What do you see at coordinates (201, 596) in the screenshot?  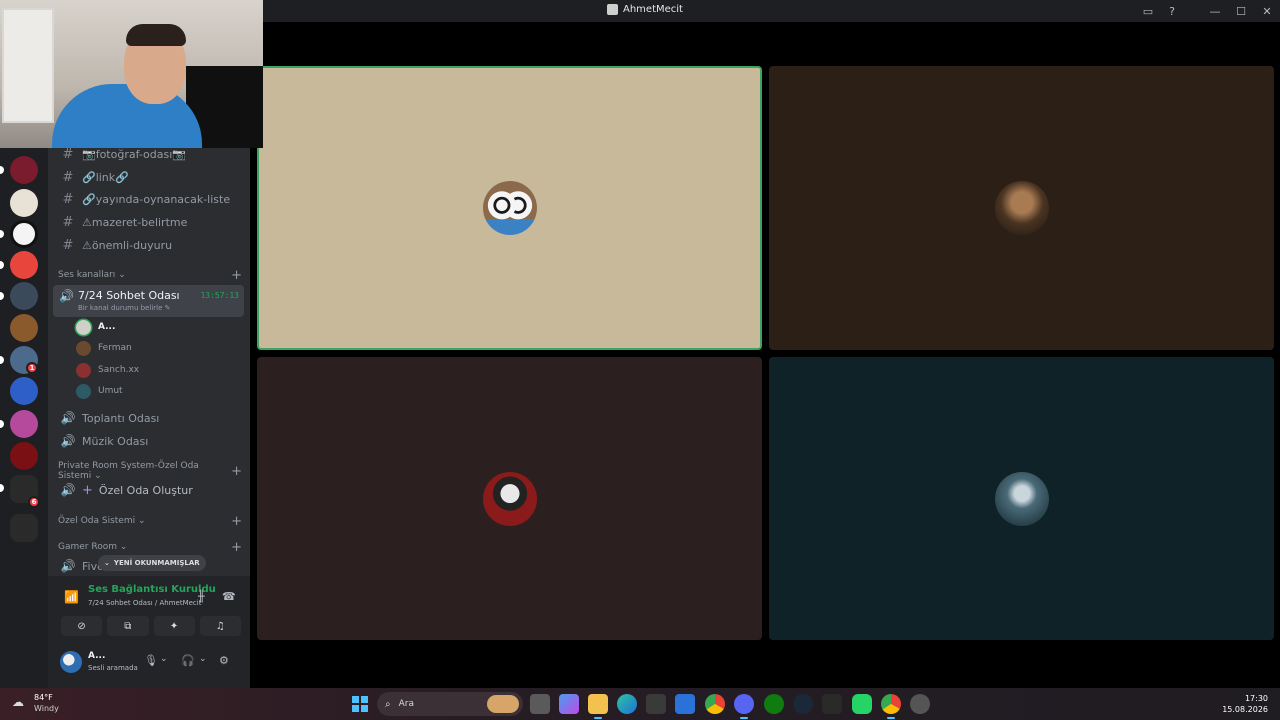 I see `noise-suppression-icon: ╫` at bounding box center [201, 596].